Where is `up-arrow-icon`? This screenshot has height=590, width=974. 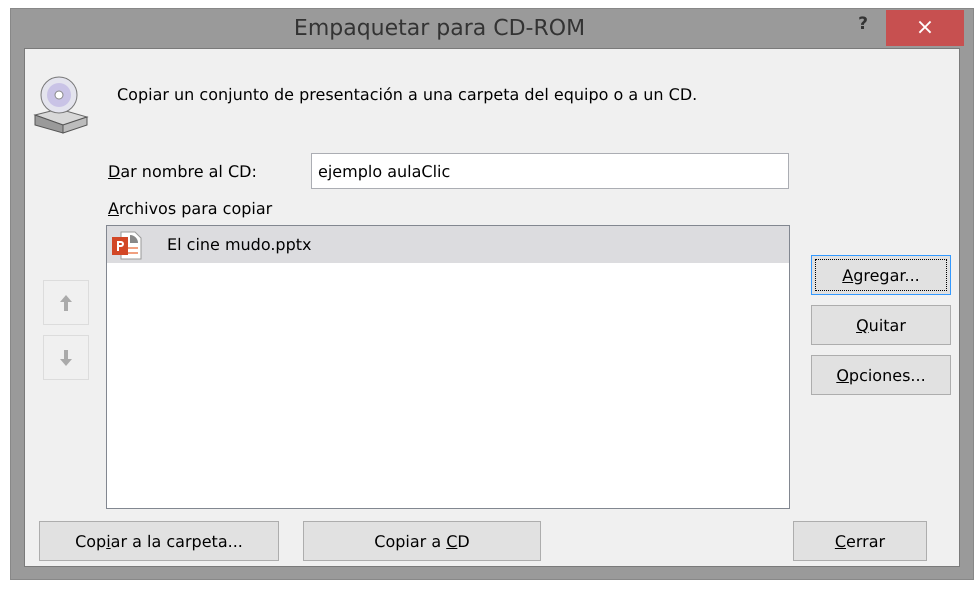
up-arrow-icon is located at coordinates (65, 303).